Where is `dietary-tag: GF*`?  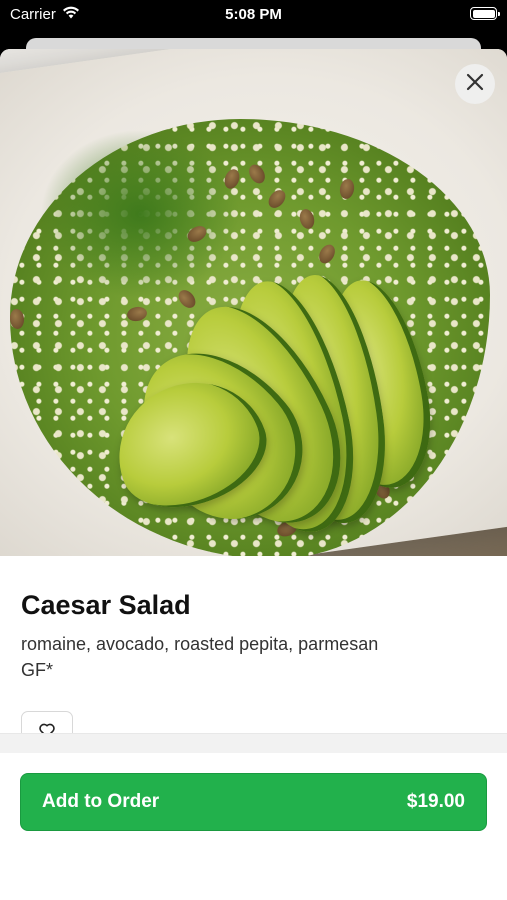
dietary-tag: GF* is located at coordinates (37, 670).